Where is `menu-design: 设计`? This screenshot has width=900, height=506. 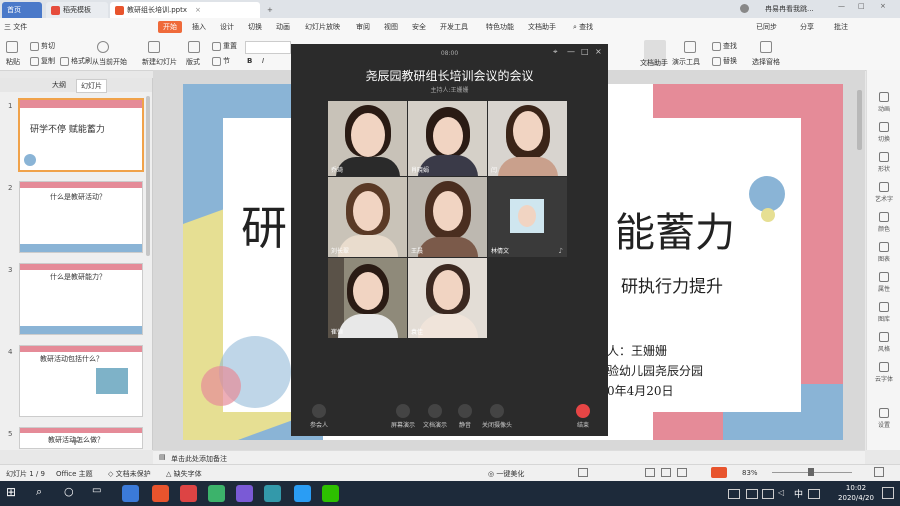 menu-design: 设计 is located at coordinates (227, 27).